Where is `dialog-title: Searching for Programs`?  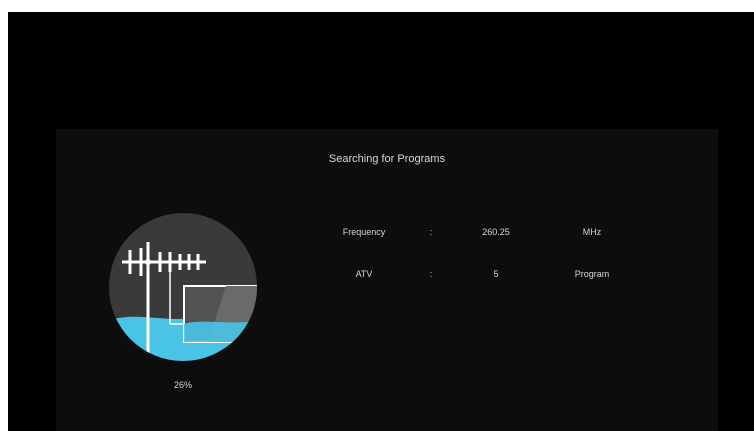
dialog-title: Searching for Programs is located at coordinates (387, 159).